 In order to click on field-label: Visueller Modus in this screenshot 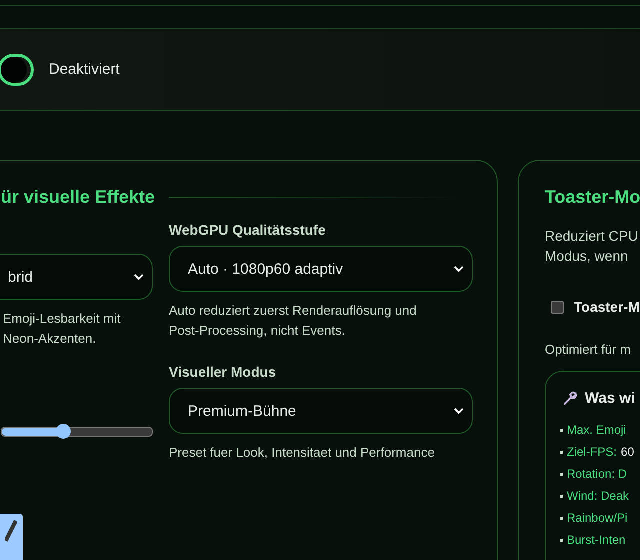, I will do `click(223, 372)`.